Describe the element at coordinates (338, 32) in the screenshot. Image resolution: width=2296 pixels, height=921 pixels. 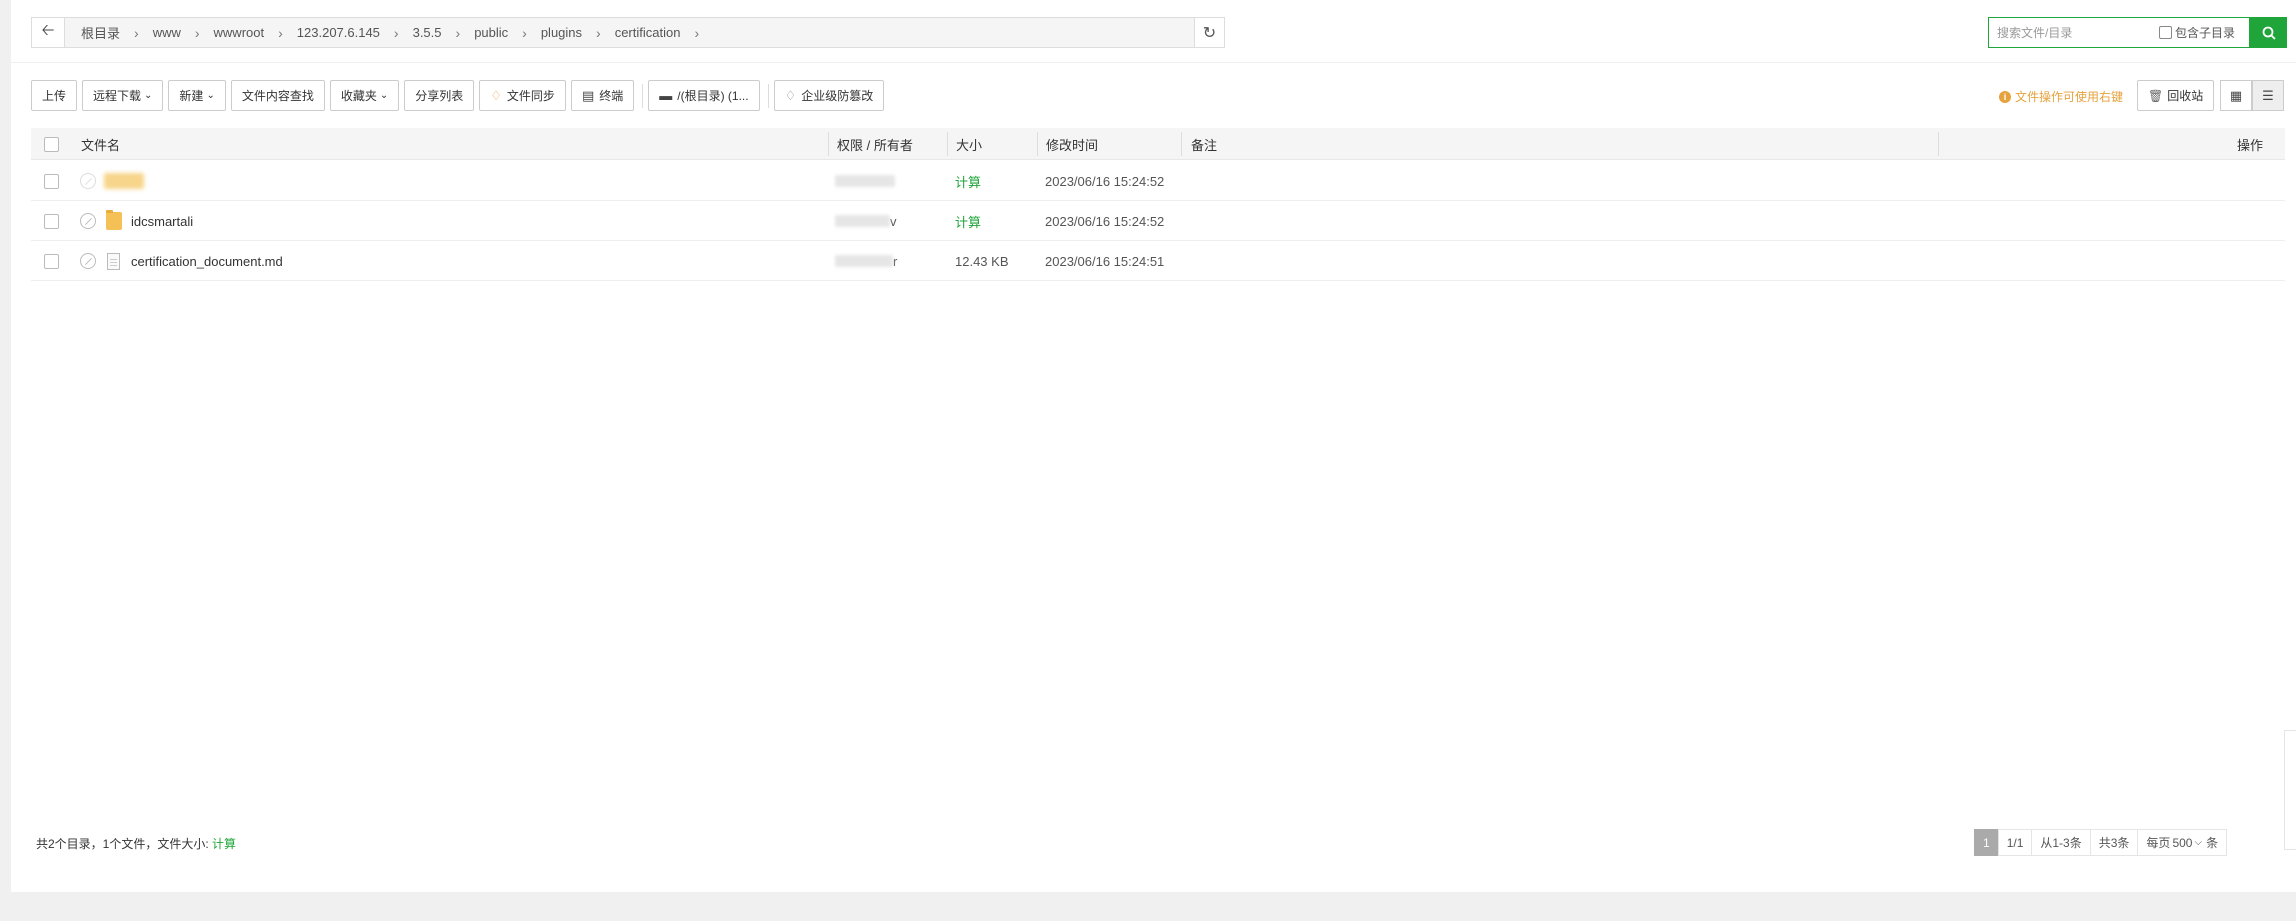
I see `breadcrumb-label: 123.207.6.145` at that location.